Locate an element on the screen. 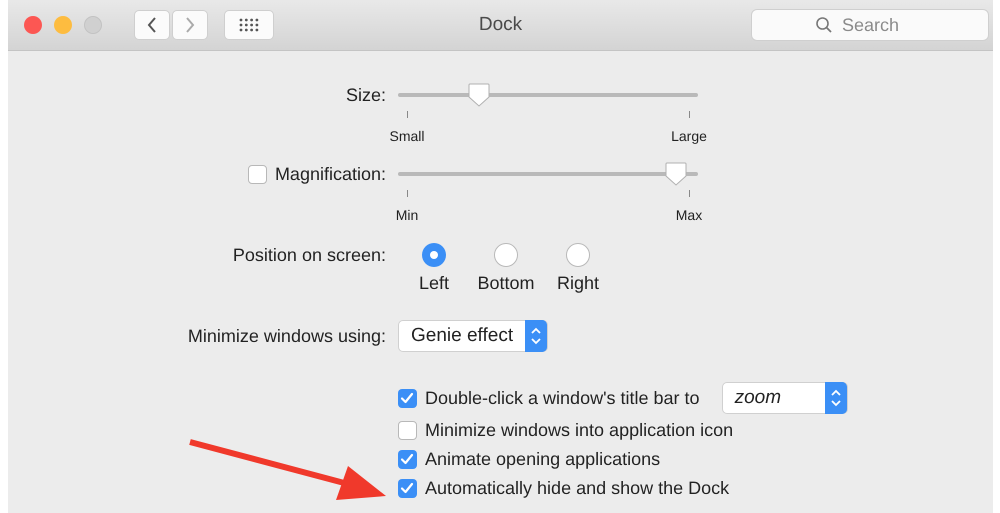 This screenshot has width=1000, height=513. chevron-left-icon is located at coordinates (152, 25).